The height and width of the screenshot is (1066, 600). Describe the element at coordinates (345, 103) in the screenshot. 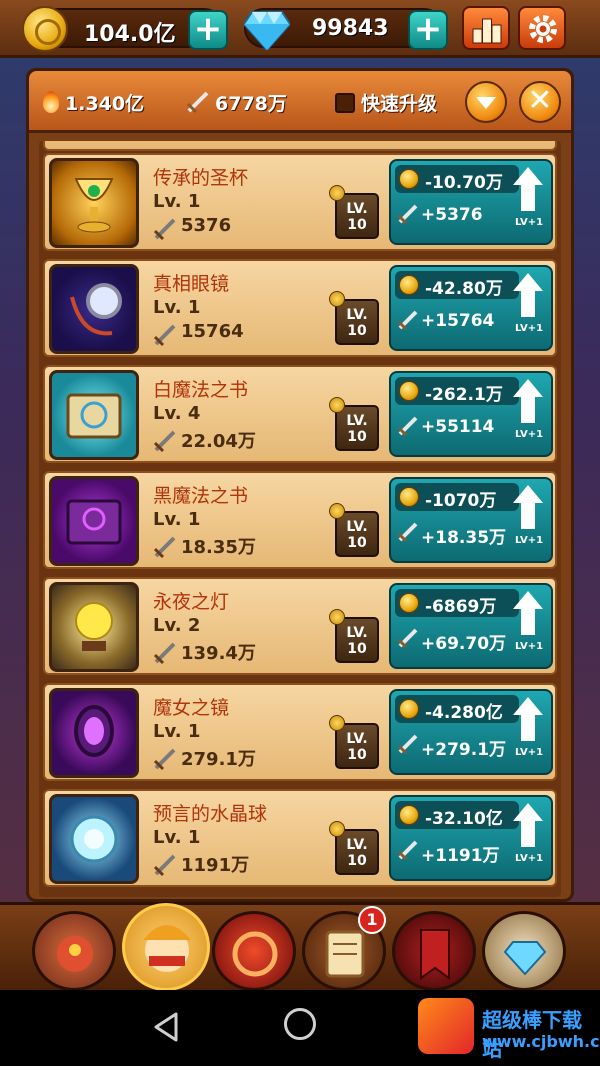

I see `quick-upgrade-checkbox` at that location.